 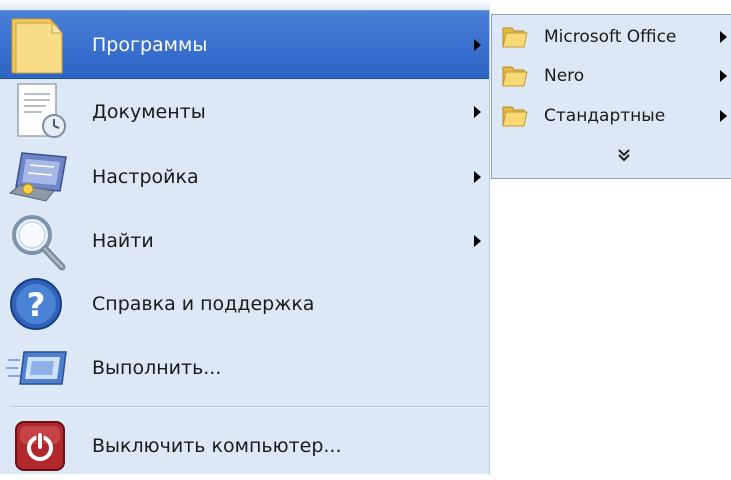 What do you see at coordinates (244, 112) in the screenshot?
I see `menu-item-documents: Документы` at bounding box center [244, 112].